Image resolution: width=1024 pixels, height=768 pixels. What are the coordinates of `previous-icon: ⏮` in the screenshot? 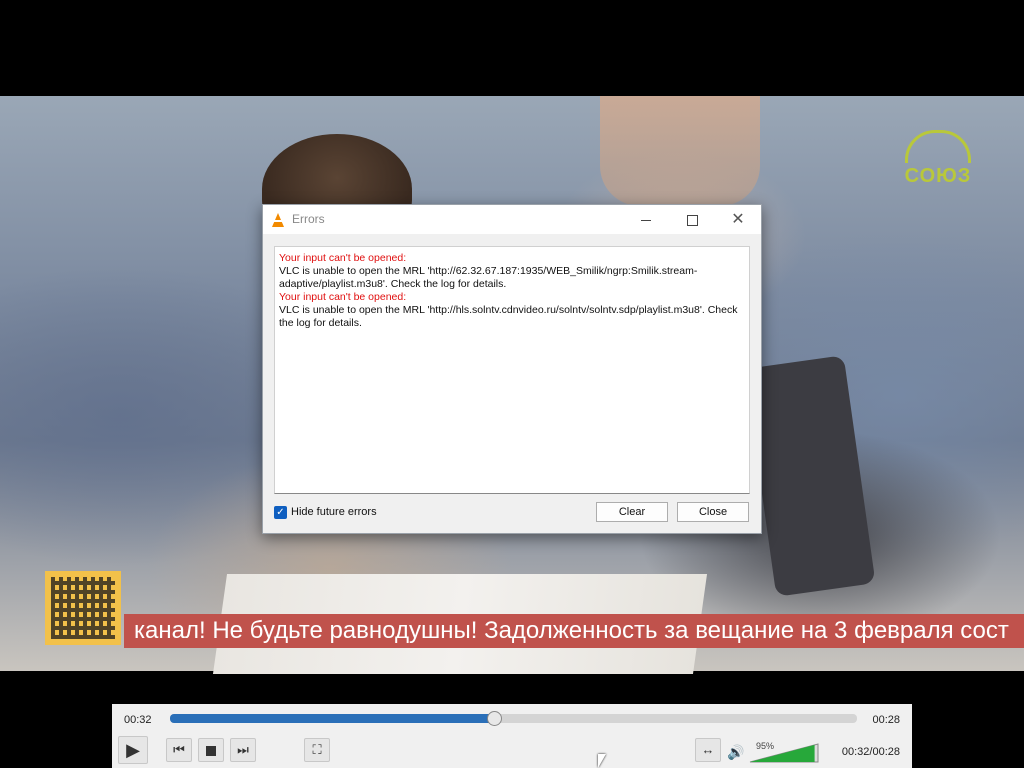 It's located at (179, 749).